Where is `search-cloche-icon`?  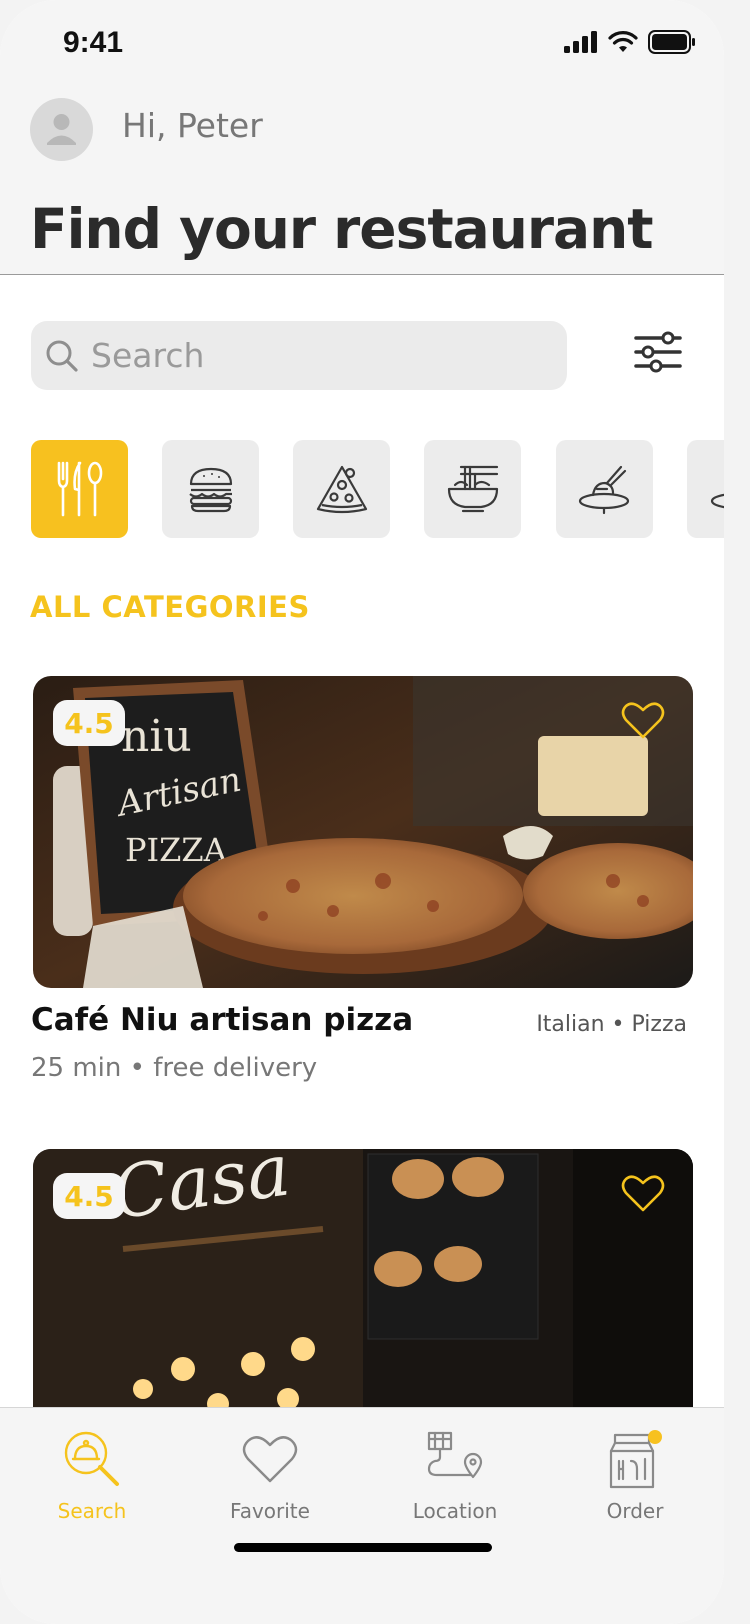
search-cloche-icon is located at coordinates (91, 1458).